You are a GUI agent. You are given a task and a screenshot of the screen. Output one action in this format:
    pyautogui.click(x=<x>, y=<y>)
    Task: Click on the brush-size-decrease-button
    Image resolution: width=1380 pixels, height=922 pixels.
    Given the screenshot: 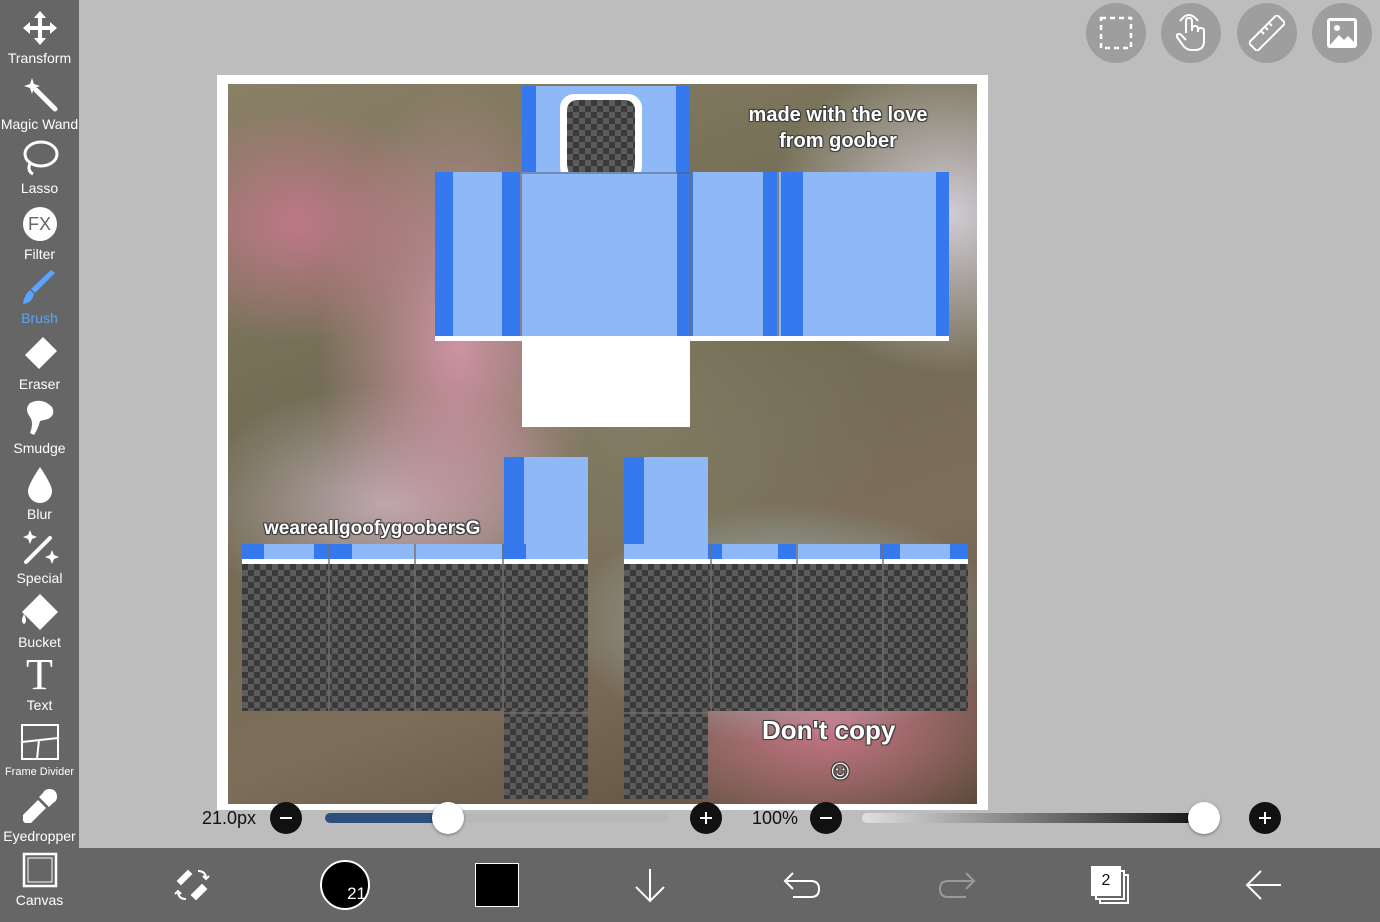 What is the action you would take?
    pyautogui.click(x=286, y=818)
    